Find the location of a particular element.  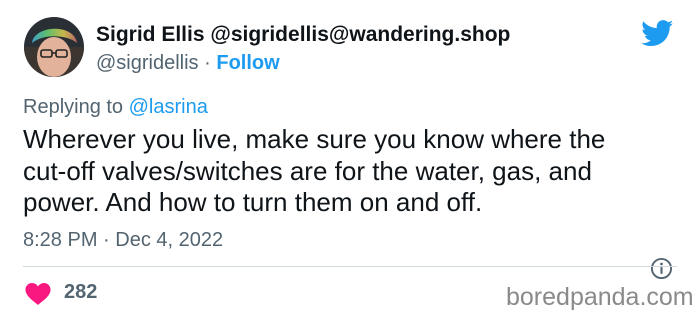

follow-button: Follow is located at coordinates (247, 63).